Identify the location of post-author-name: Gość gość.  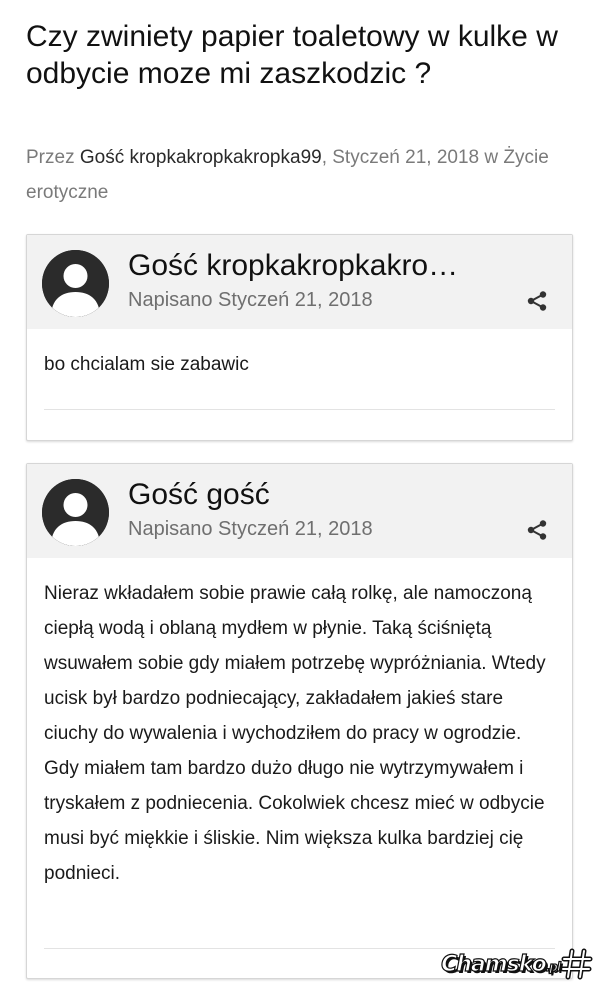
(308, 495).